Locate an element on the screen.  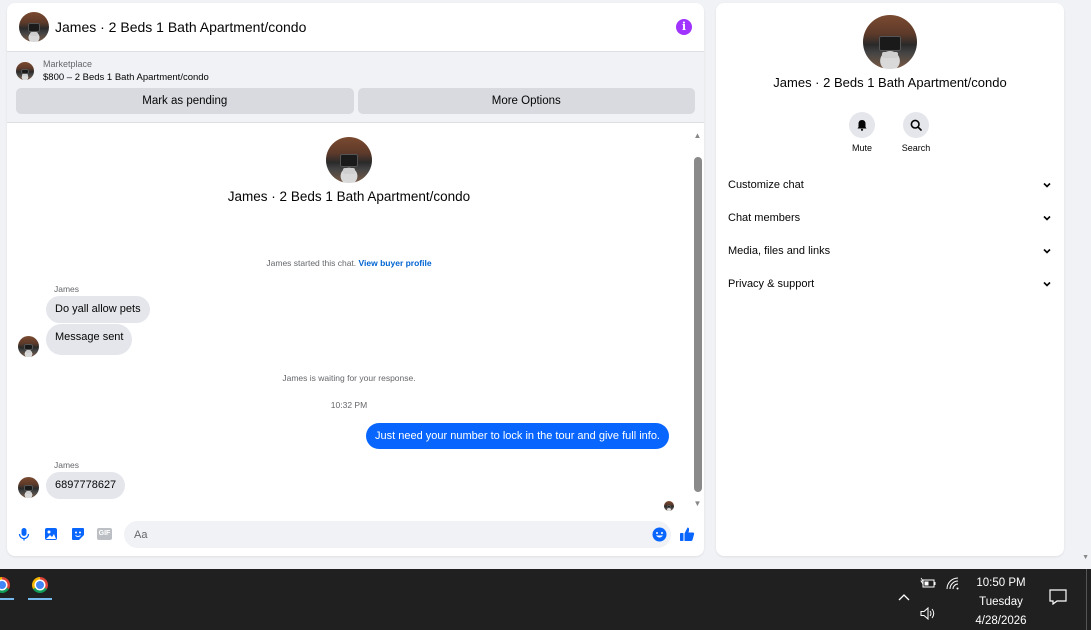
mark-as-pending-button: Mark as pending is located at coordinates (185, 101).